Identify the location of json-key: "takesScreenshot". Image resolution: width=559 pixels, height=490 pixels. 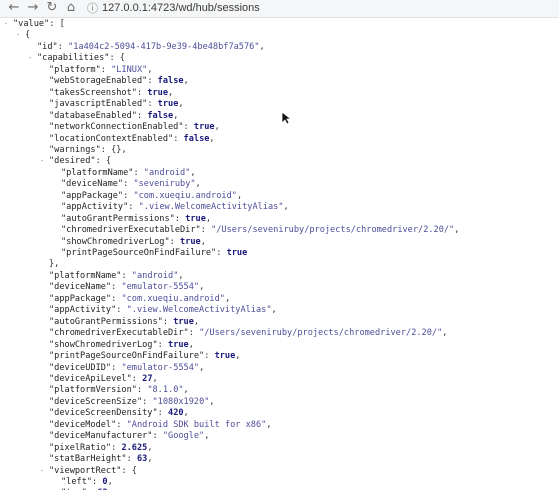
(93, 92).